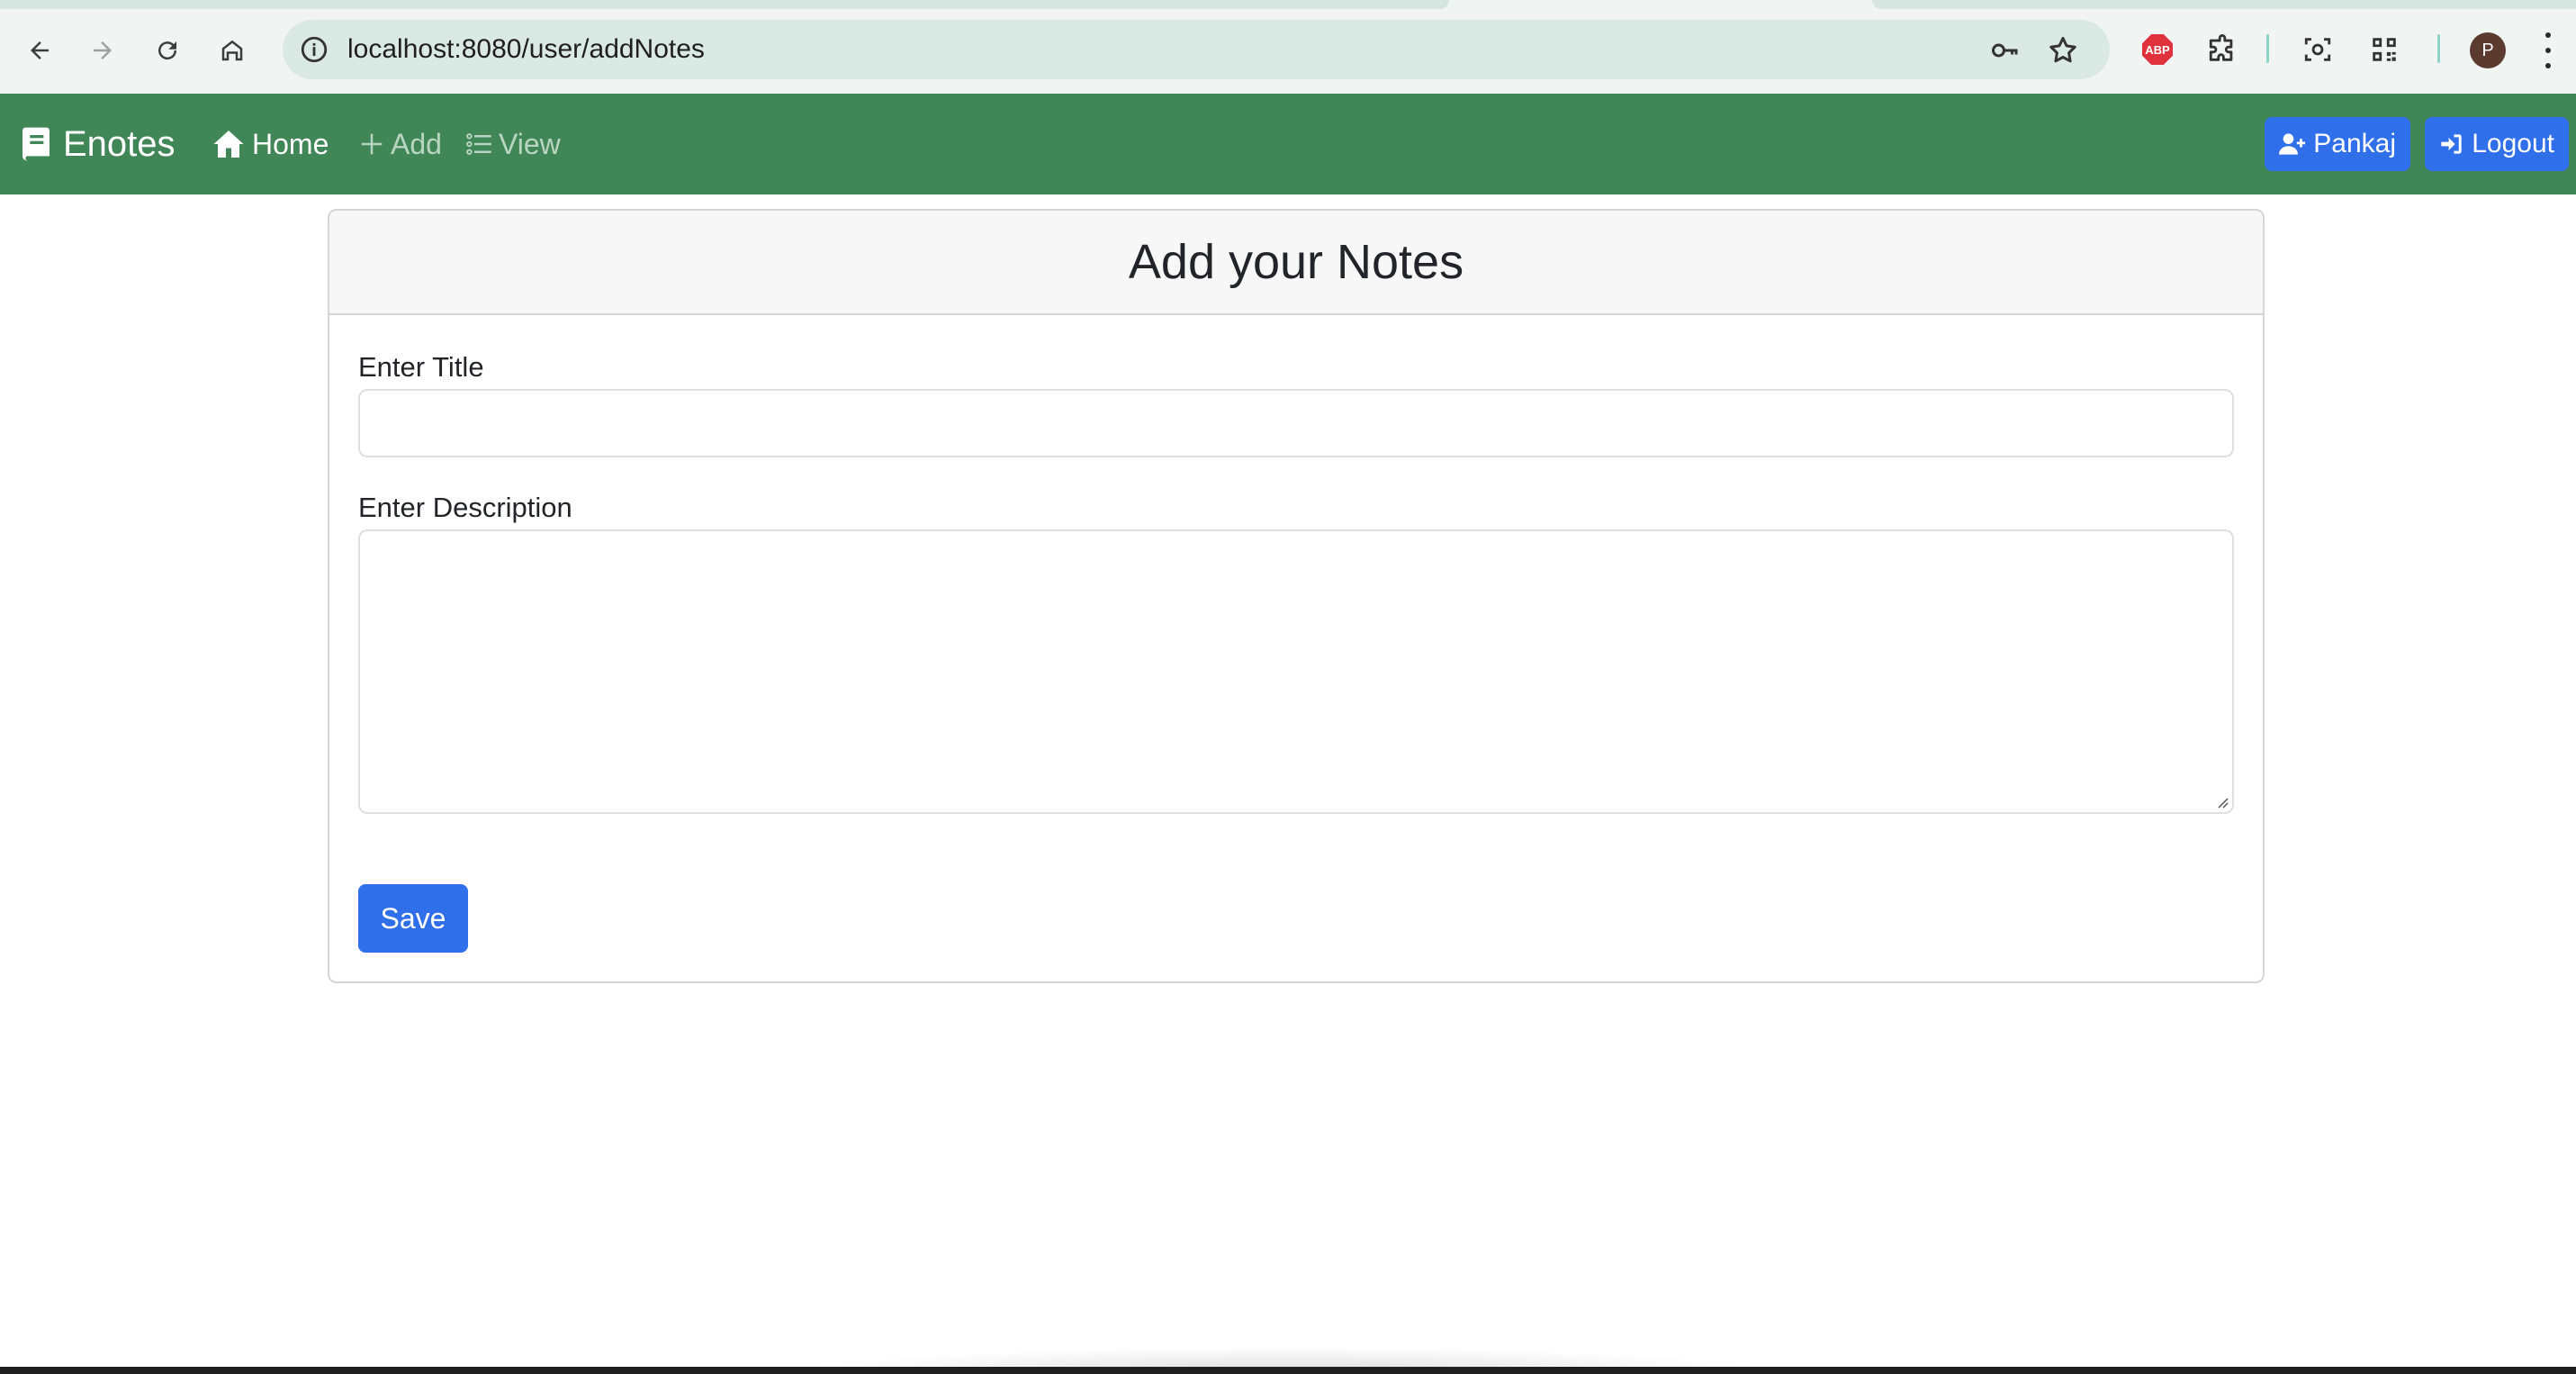 The height and width of the screenshot is (1374, 2576). What do you see at coordinates (1196, 49) in the screenshot?
I see `address-bar: localhost:8080/user/addNotes` at bounding box center [1196, 49].